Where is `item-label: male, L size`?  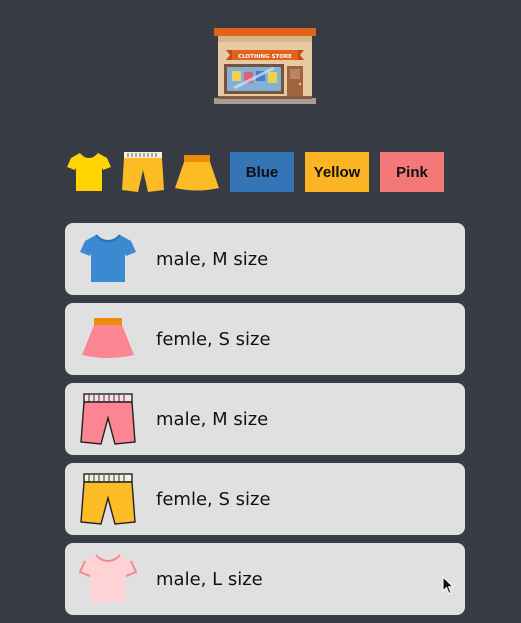 item-label: male, L size is located at coordinates (209, 579).